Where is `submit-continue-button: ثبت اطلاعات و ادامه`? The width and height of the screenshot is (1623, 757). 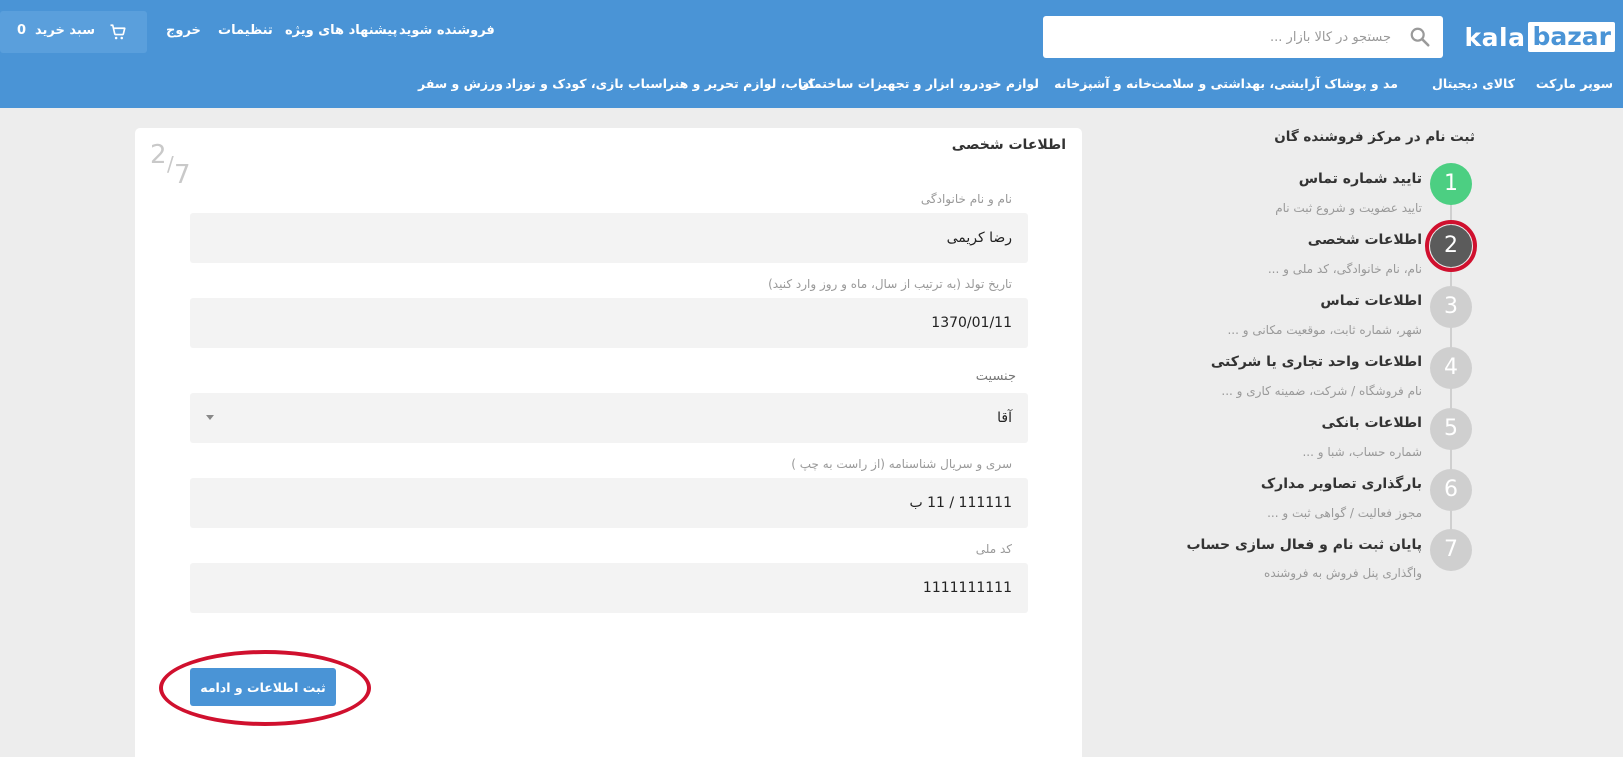 submit-continue-button: ثبت اطلاعات و ادامه is located at coordinates (263, 687).